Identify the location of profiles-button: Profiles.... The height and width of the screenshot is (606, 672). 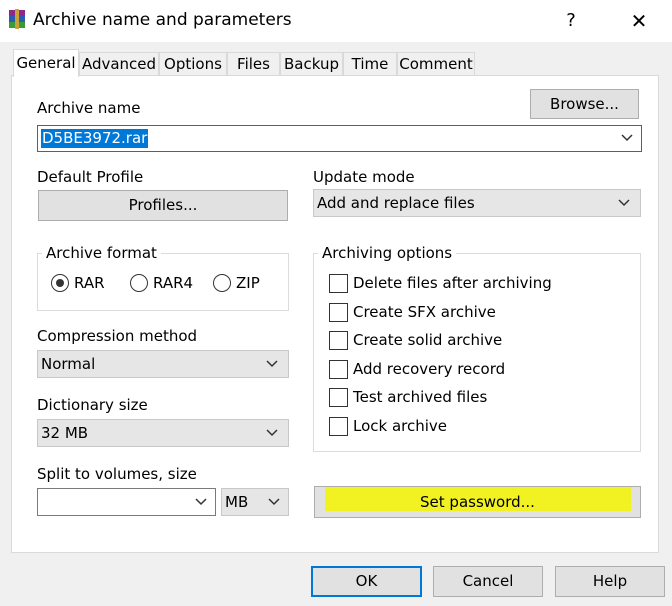
(163, 205).